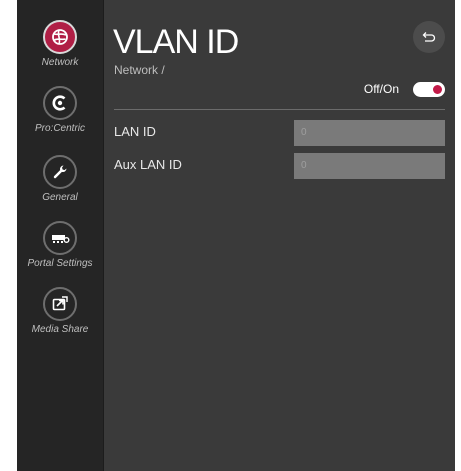 The image size is (461, 471). I want to click on enable-toggle-row: Off/On, so click(279, 90).